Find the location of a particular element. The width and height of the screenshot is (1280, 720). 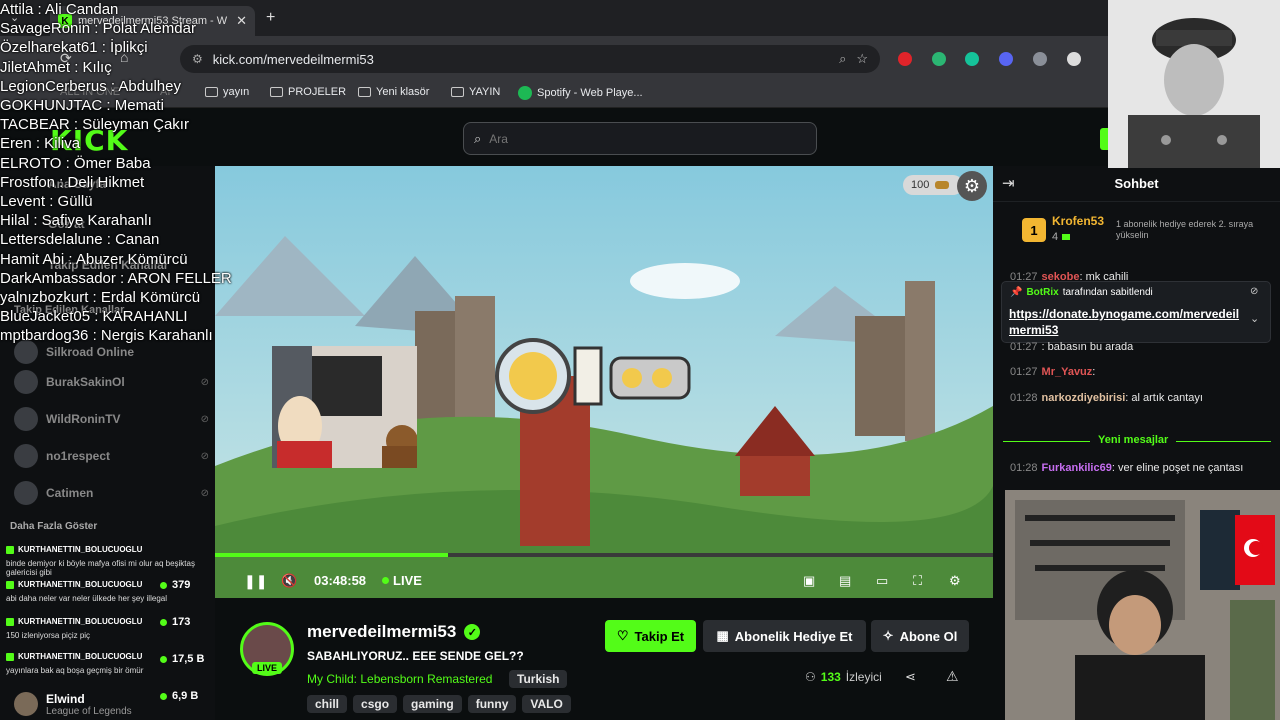

search-box: ⌕ is located at coordinates (640, 138).